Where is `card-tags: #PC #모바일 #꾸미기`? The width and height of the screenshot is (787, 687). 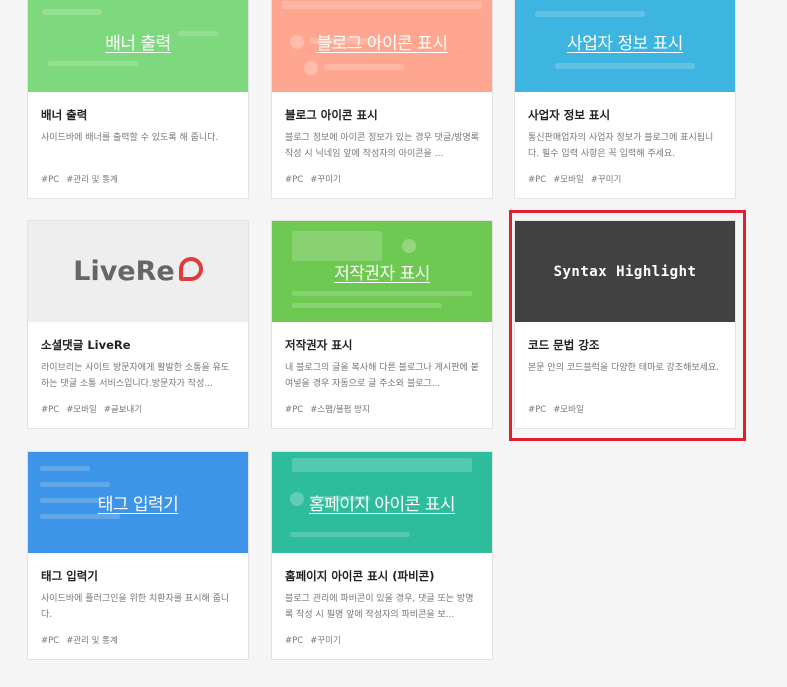
card-tags: #PC #모바일 #꾸미기 is located at coordinates (578, 179).